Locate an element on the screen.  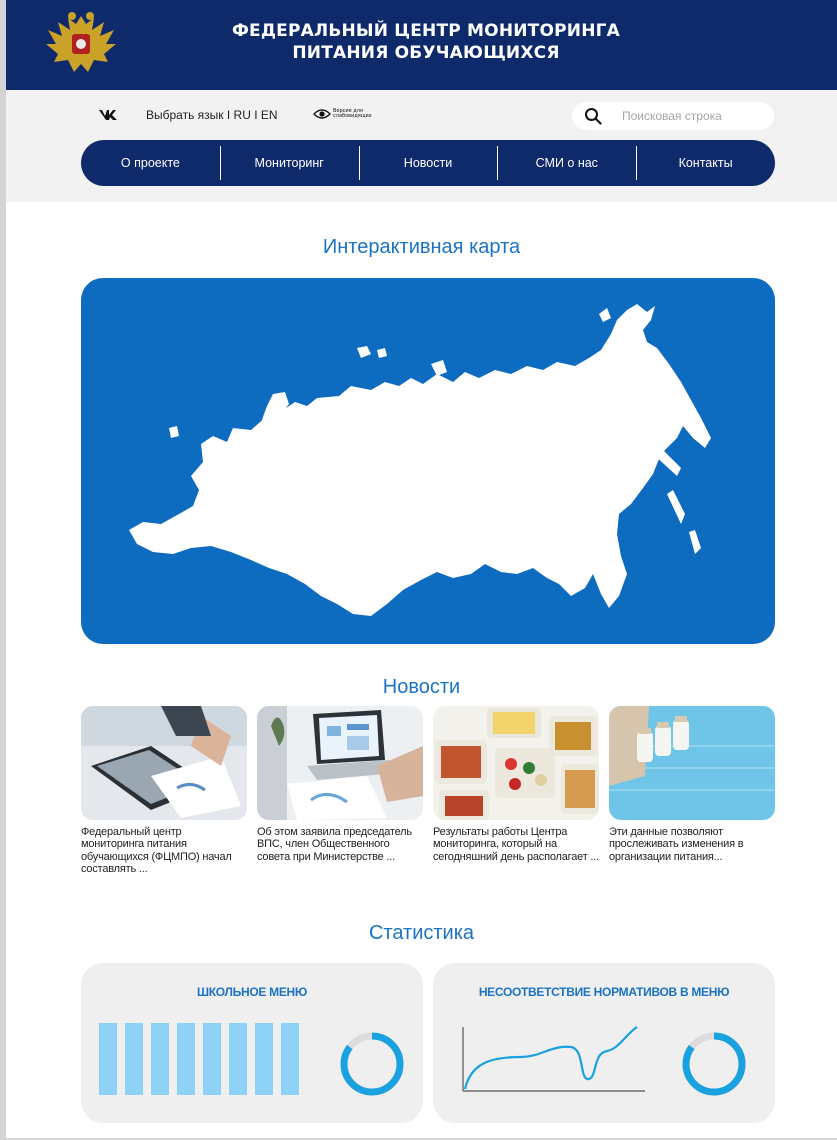
stat-card-title: НЕСООТВЕТСТВИЕ НОРМАТИВОВ В МЕНЮ is located at coordinates (604, 992).